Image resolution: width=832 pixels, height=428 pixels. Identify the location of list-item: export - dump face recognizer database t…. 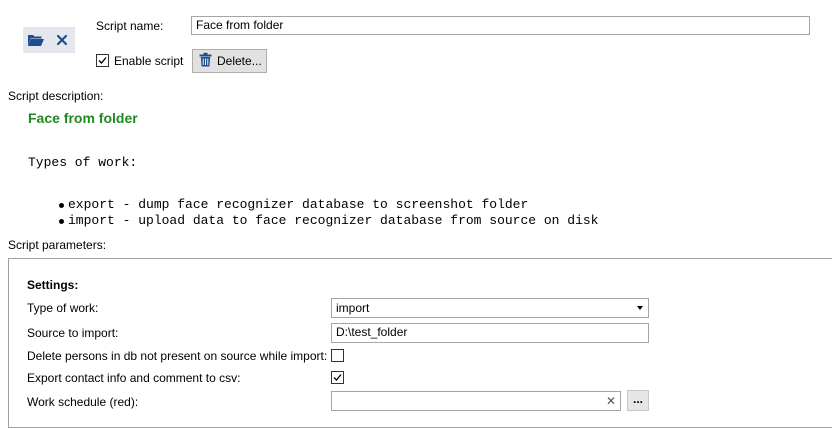
(328, 205).